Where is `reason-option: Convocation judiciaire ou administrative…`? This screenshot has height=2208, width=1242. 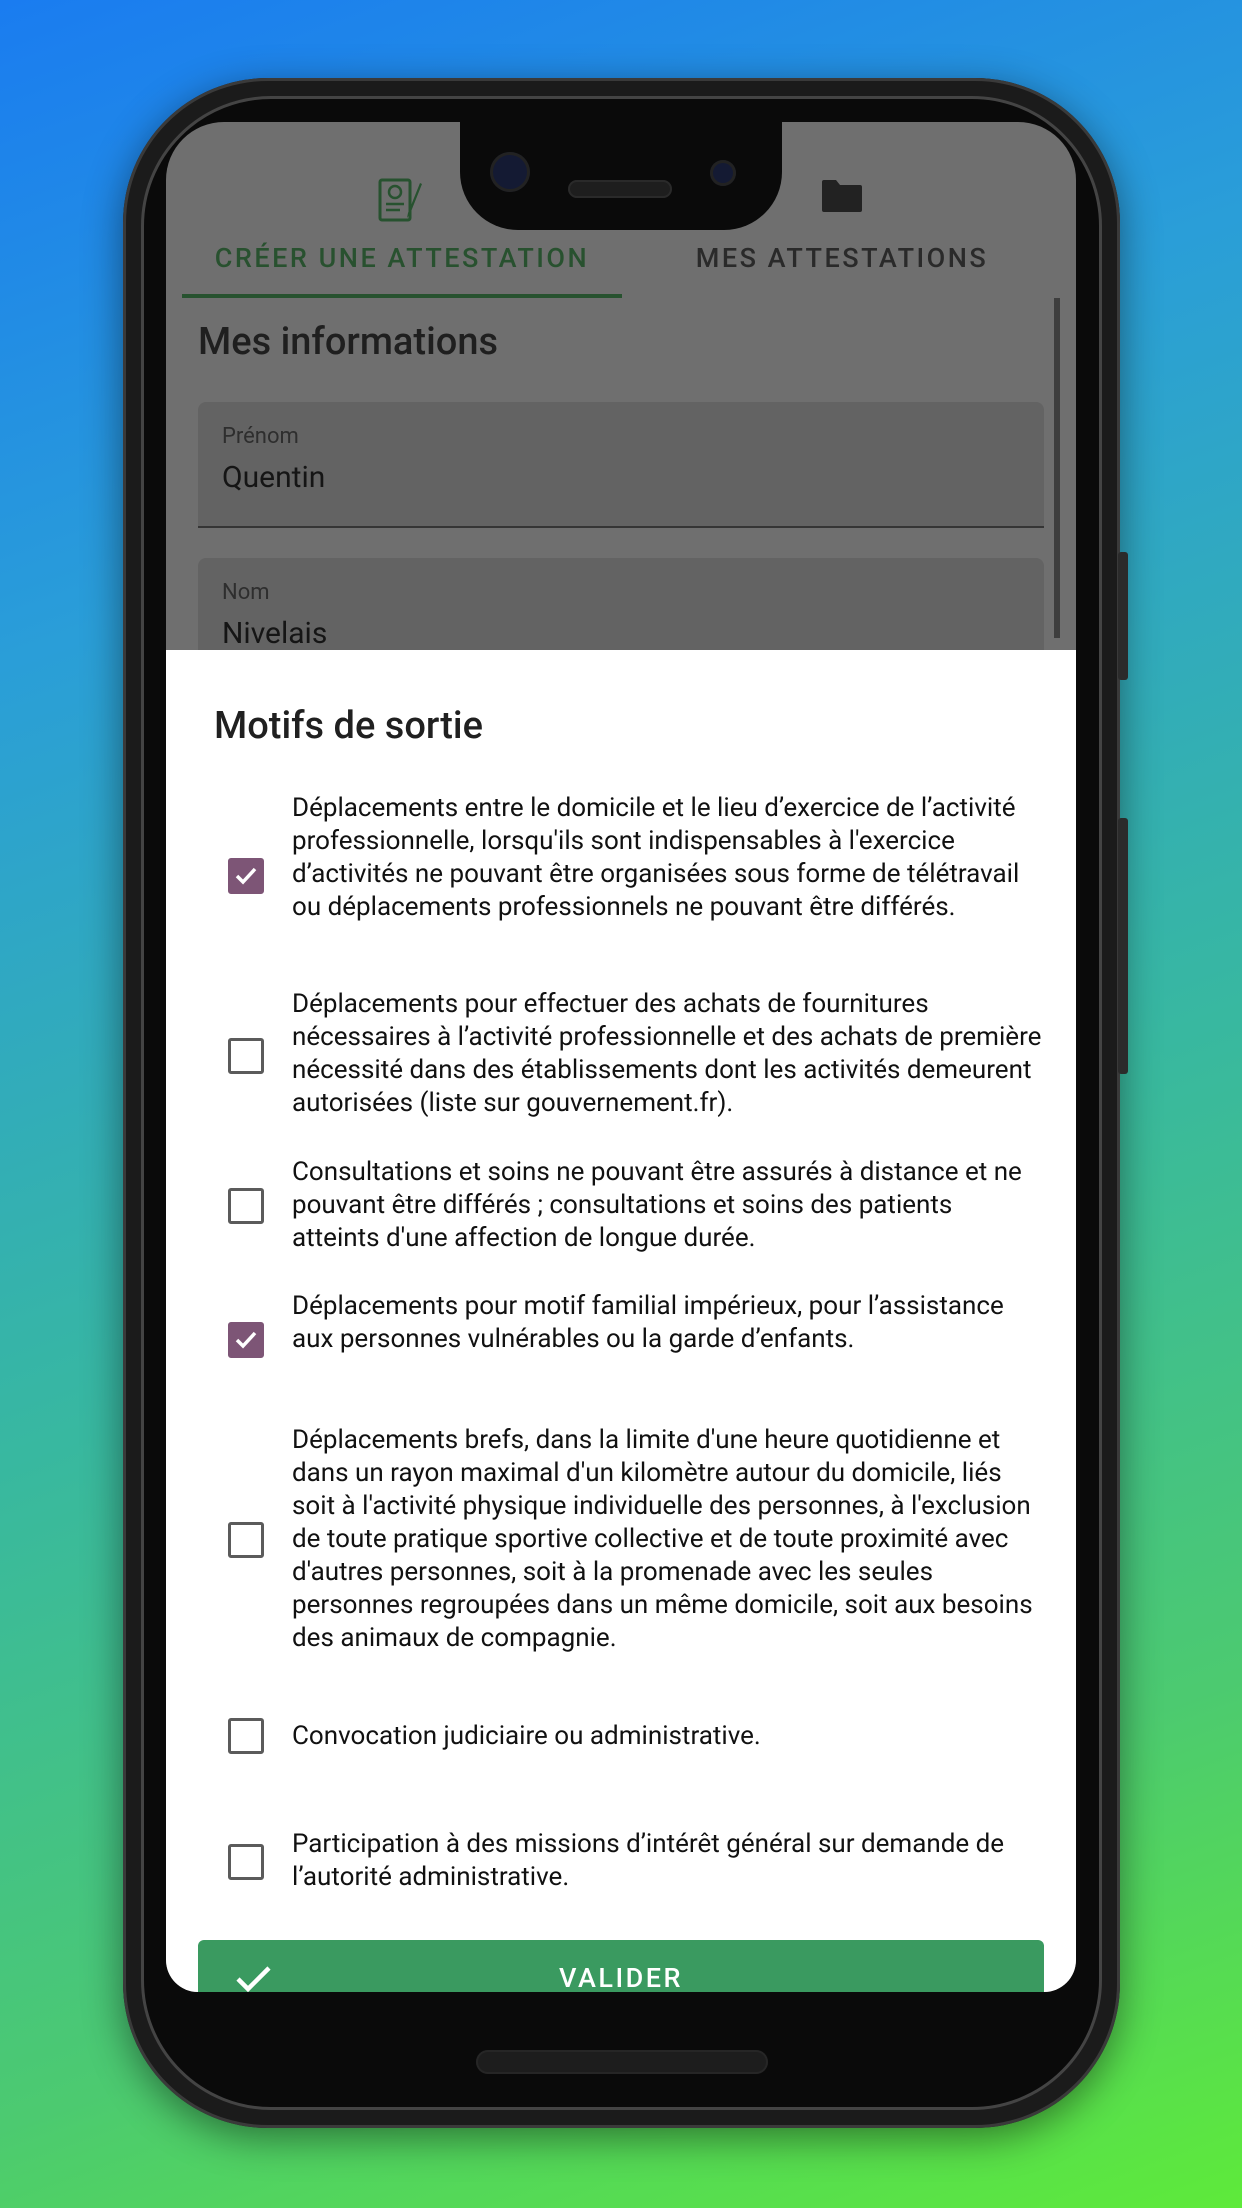 reason-option: Convocation judiciaire ou administrative… is located at coordinates (633, 1738).